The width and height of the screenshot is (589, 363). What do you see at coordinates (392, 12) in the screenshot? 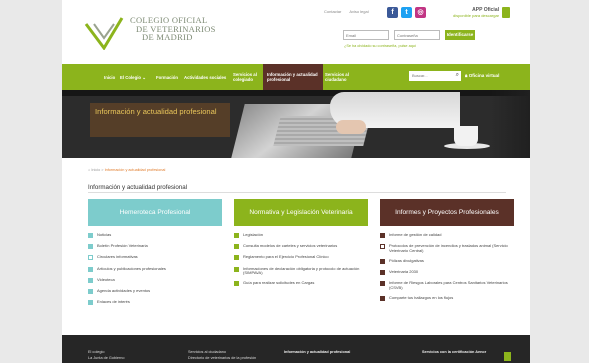
I see `facebook-icon: f` at bounding box center [392, 12].